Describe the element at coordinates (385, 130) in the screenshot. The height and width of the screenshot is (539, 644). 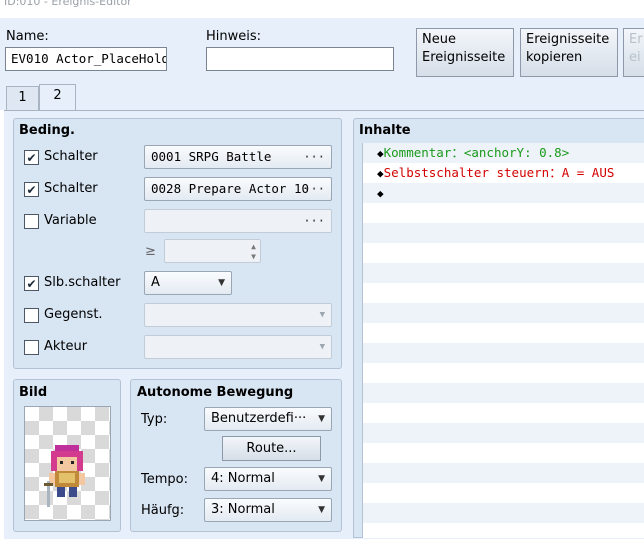
I see `contents-title: Inhalte` at that location.